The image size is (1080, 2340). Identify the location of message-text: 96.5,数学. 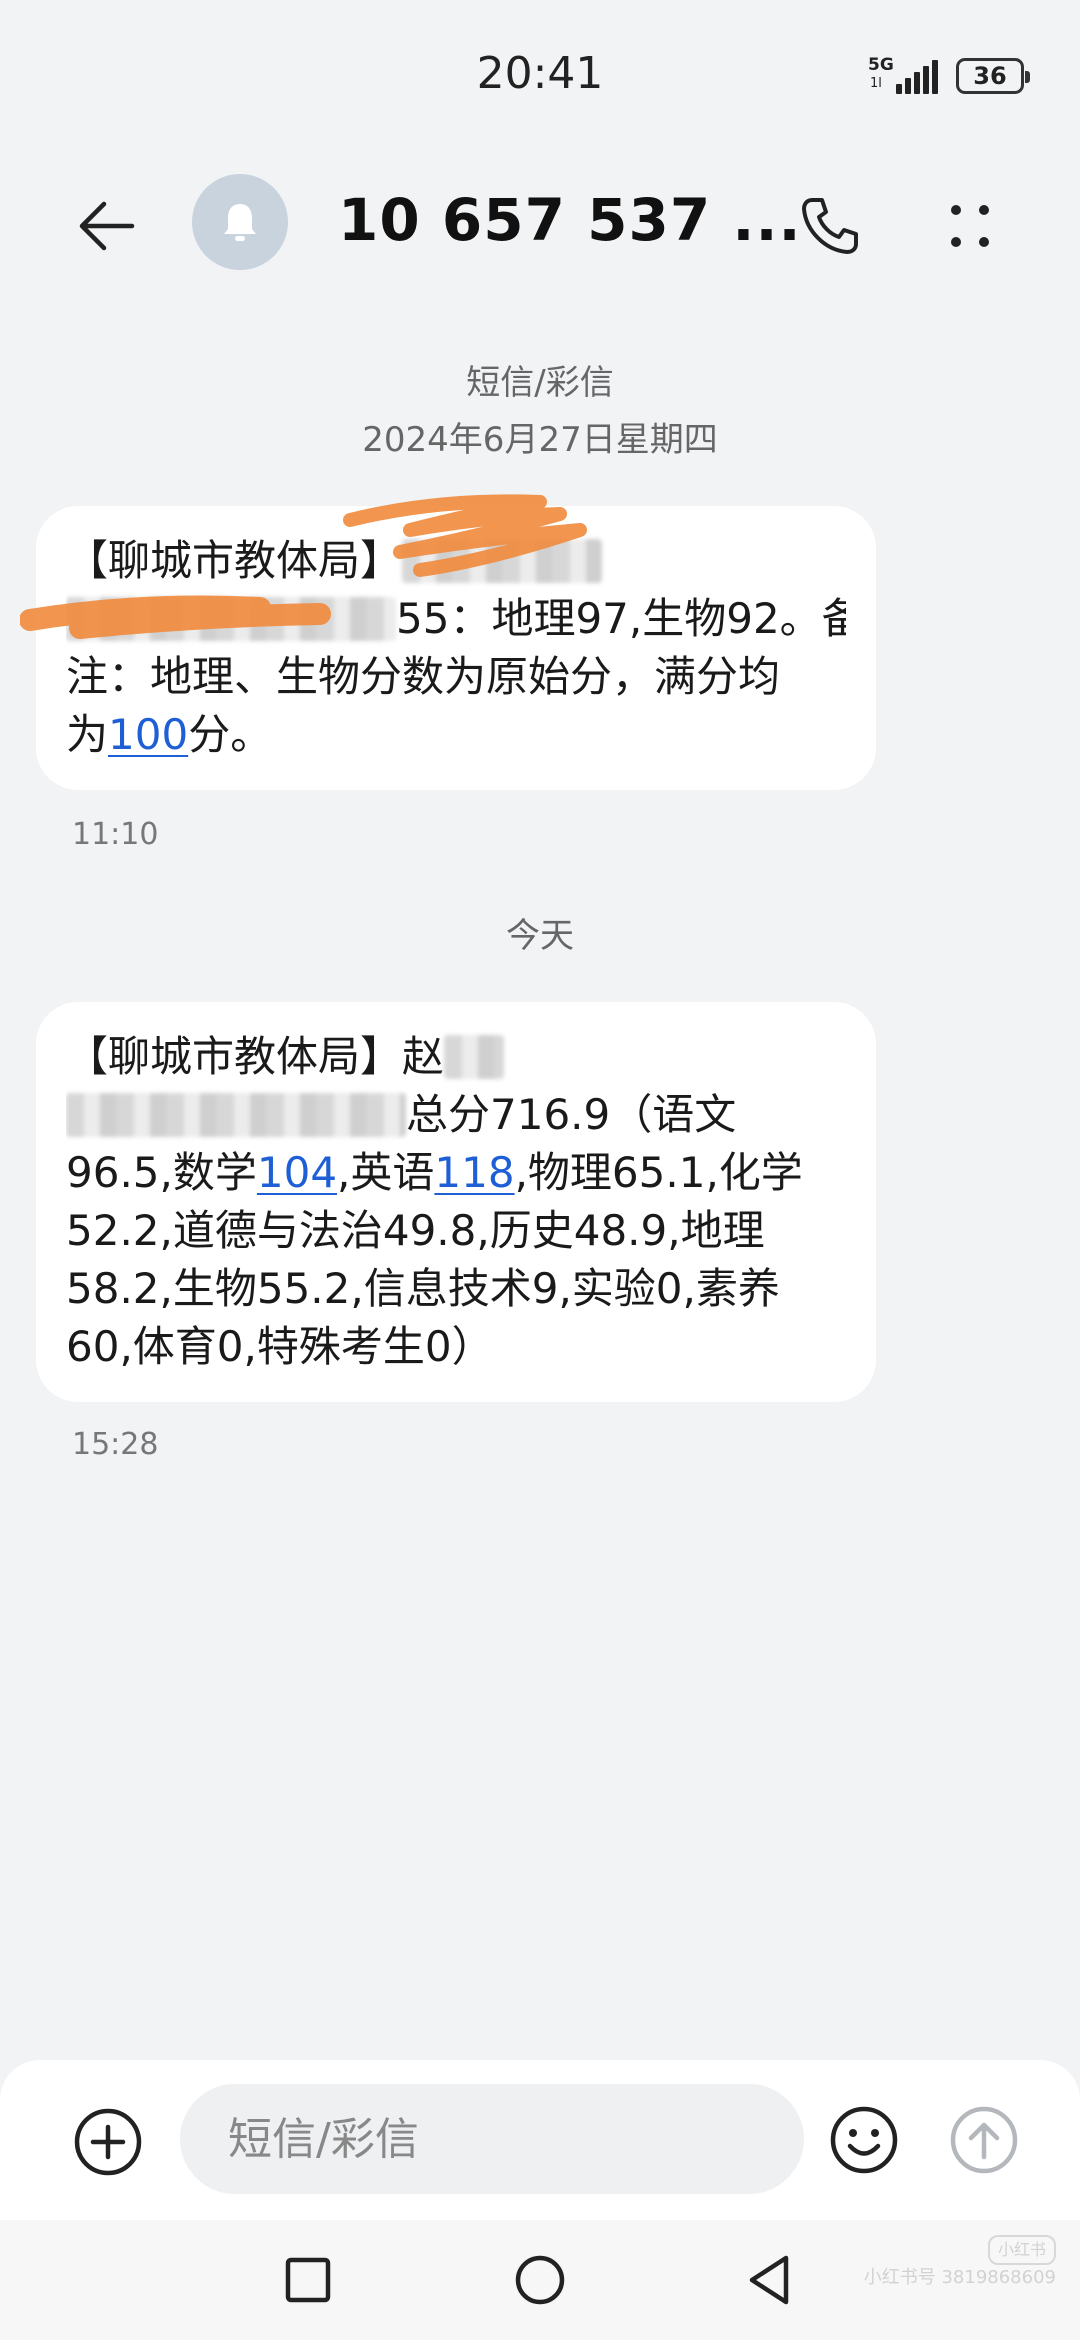
(161, 1172).